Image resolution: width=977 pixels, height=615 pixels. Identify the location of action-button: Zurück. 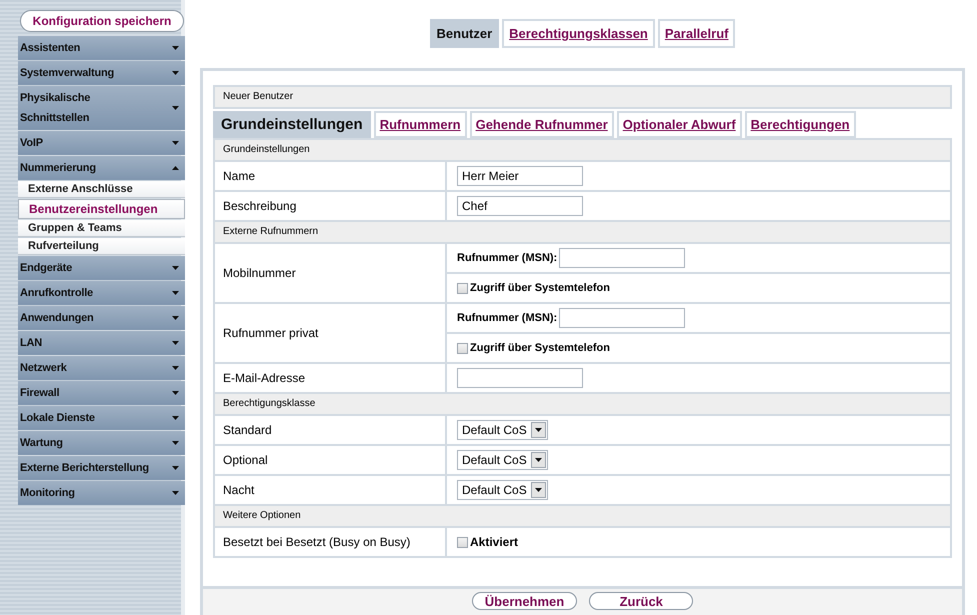
(641, 601).